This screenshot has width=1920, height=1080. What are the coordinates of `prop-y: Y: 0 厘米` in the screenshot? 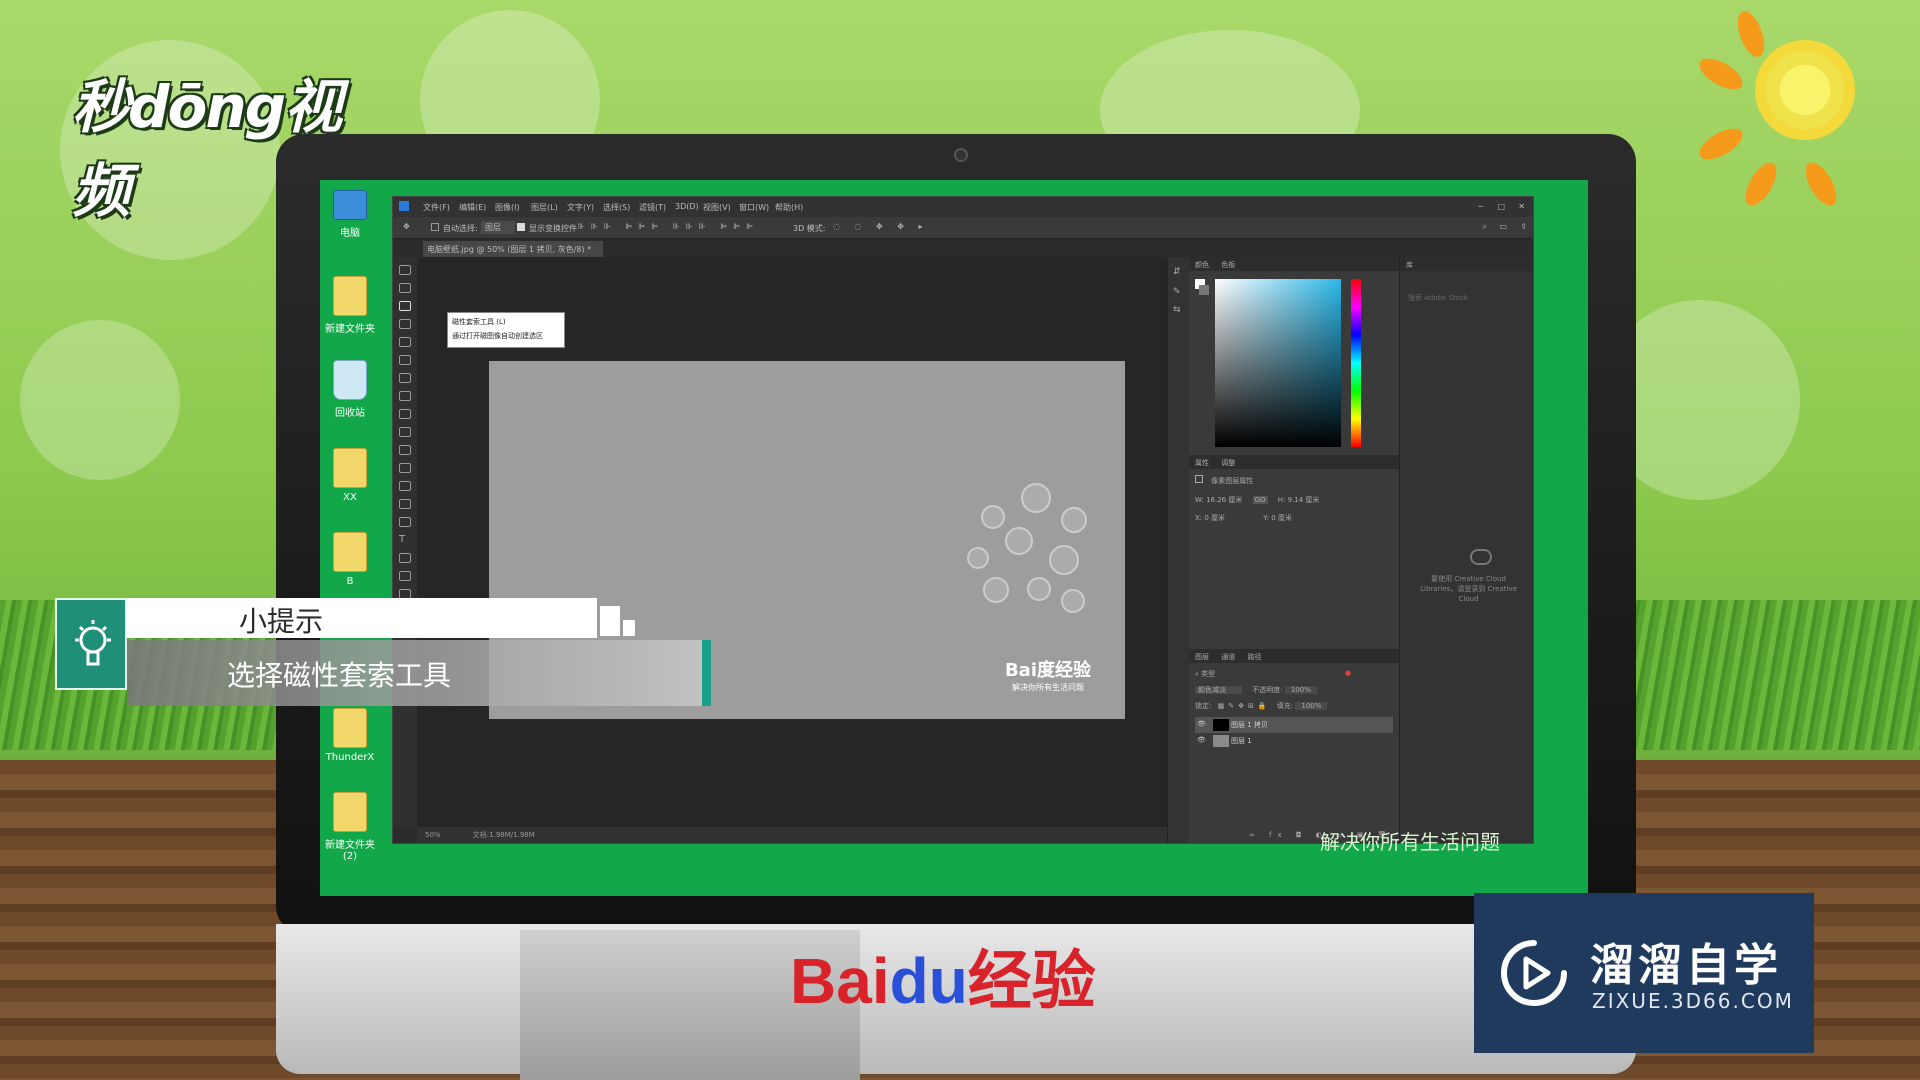 It's located at (1277, 518).